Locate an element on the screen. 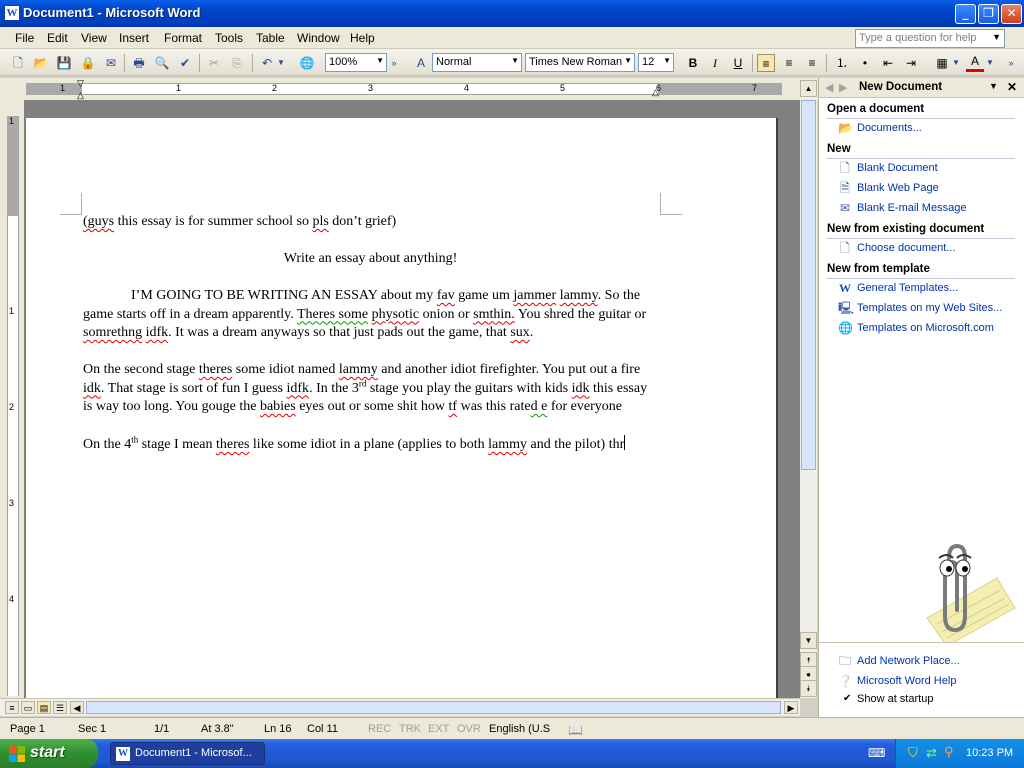 The height and width of the screenshot is (768, 1024). scroll-right-icon: ▶ is located at coordinates (791, 707).